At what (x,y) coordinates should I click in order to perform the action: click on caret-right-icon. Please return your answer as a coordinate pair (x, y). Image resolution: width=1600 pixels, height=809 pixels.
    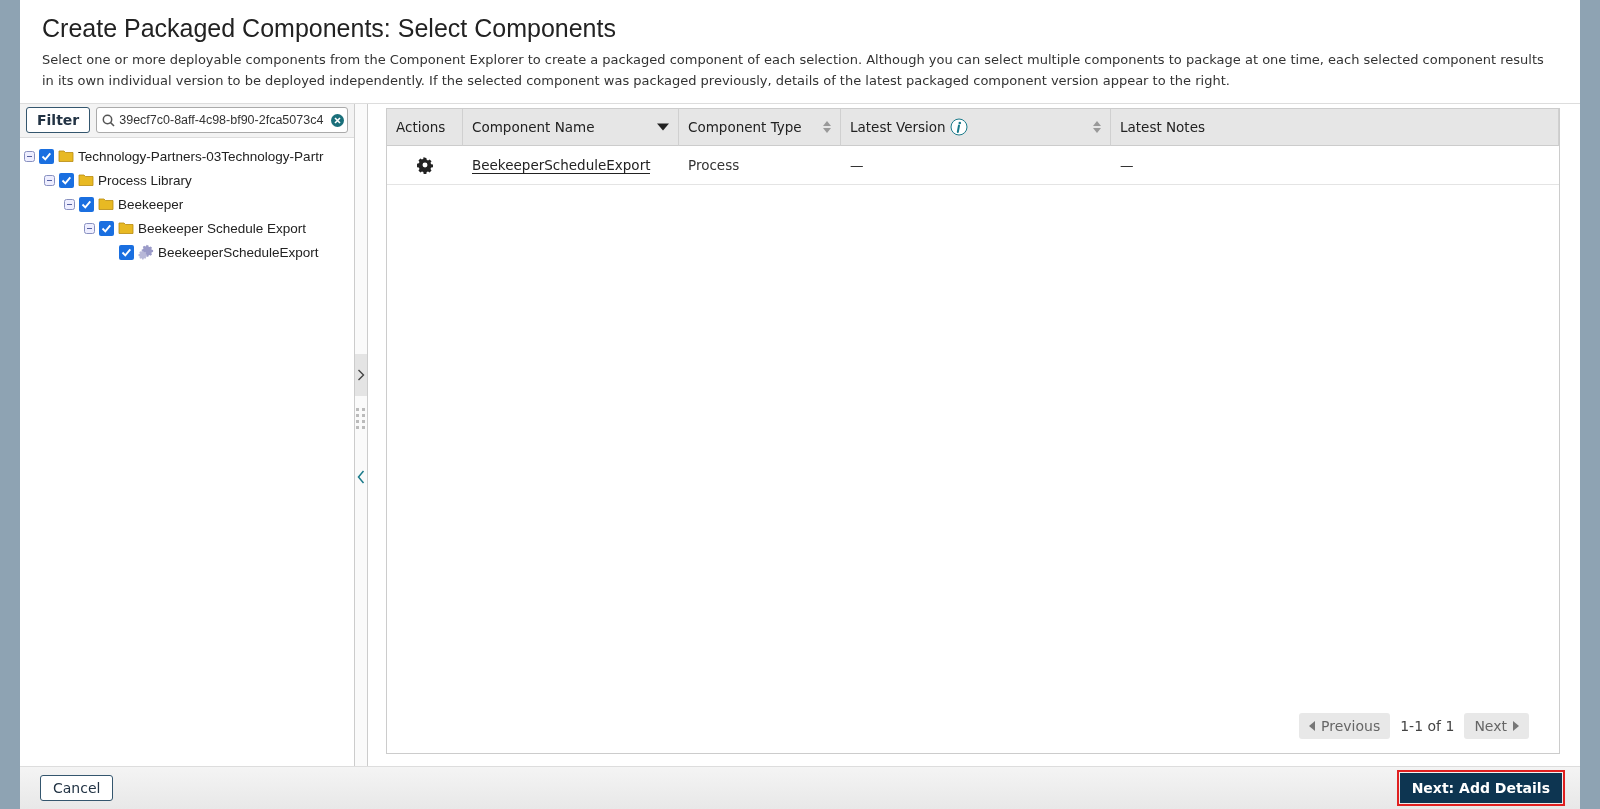
    Looking at the image, I should click on (1516, 726).